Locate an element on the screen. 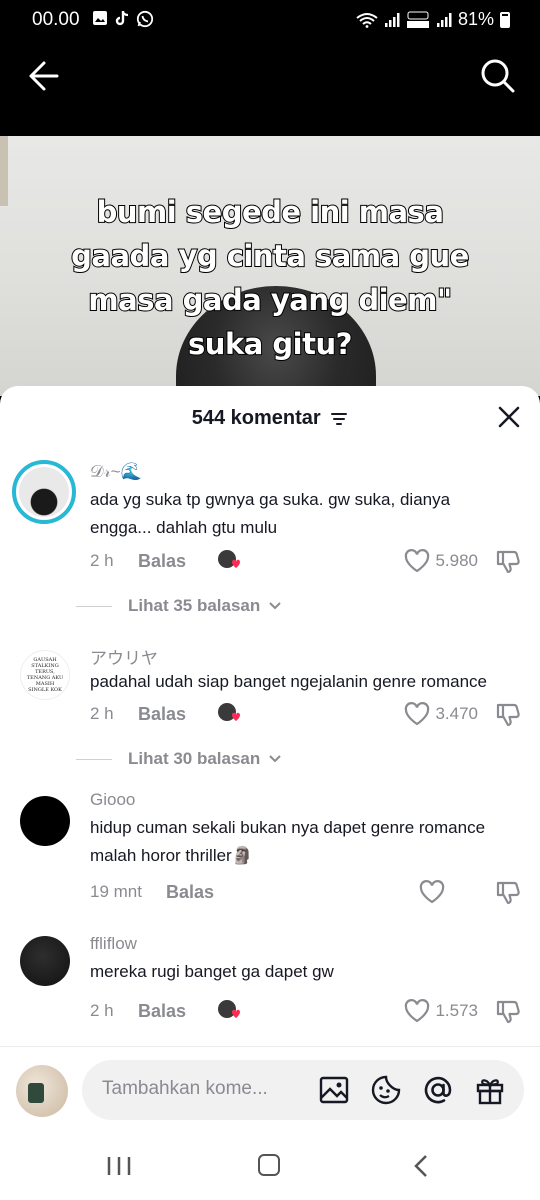 The width and height of the screenshot is (540, 1200). caption-line: gaada yg cinta sama gue is located at coordinates (270, 256).